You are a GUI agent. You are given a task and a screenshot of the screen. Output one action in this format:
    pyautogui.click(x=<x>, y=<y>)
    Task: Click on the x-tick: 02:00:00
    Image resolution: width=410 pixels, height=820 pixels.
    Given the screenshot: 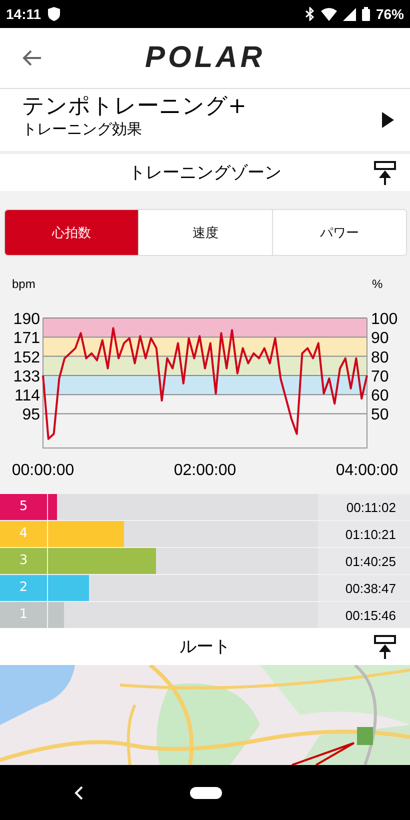 What is the action you would take?
    pyautogui.click(x=205, y=470)
    